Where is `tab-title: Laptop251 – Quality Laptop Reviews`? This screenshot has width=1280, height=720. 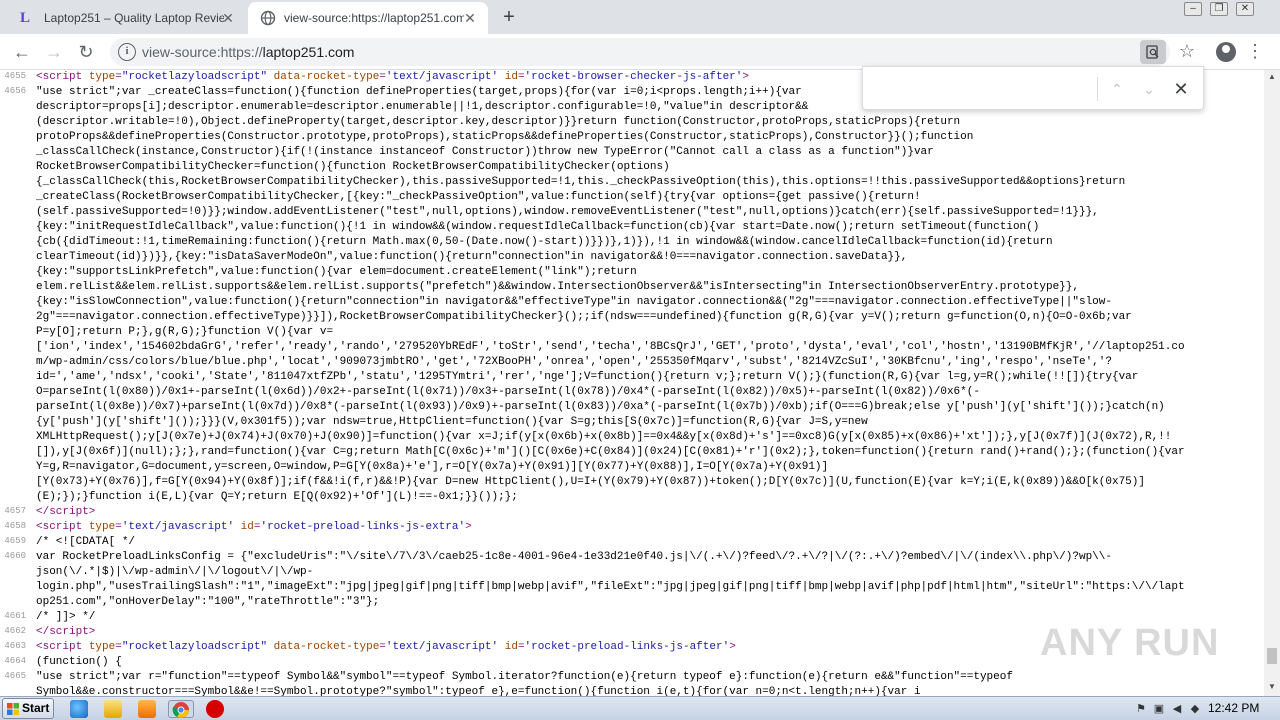 tab-title: Laptop251 – Quality Laptop Reviews is located at coordinates (134, 18).